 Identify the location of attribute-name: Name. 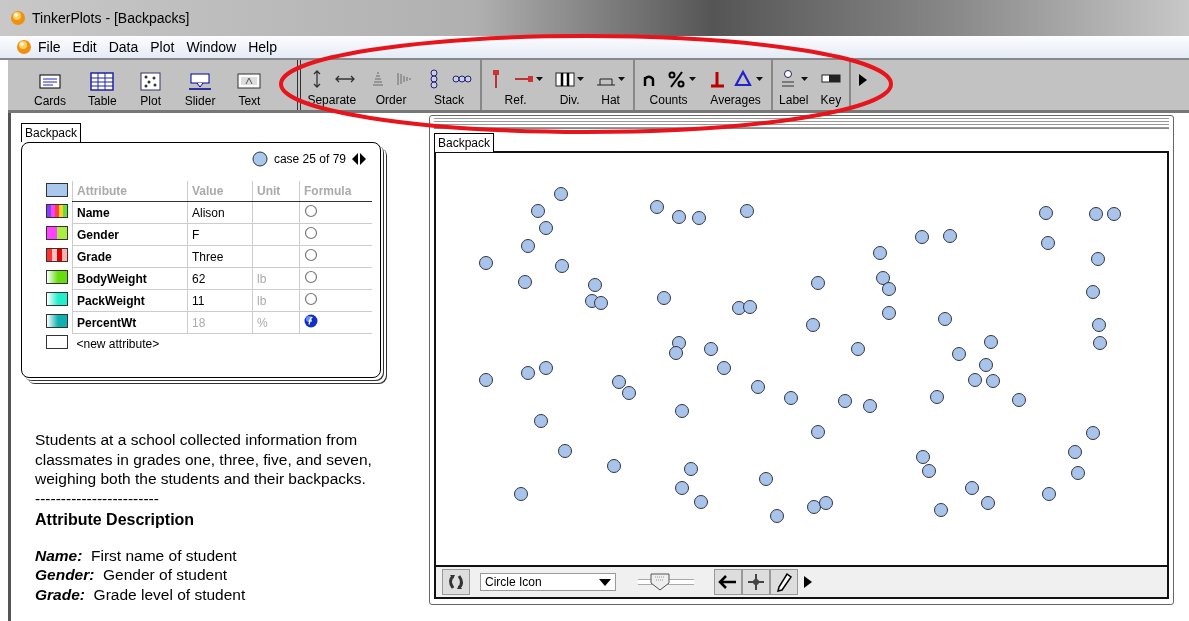
(130, 212).